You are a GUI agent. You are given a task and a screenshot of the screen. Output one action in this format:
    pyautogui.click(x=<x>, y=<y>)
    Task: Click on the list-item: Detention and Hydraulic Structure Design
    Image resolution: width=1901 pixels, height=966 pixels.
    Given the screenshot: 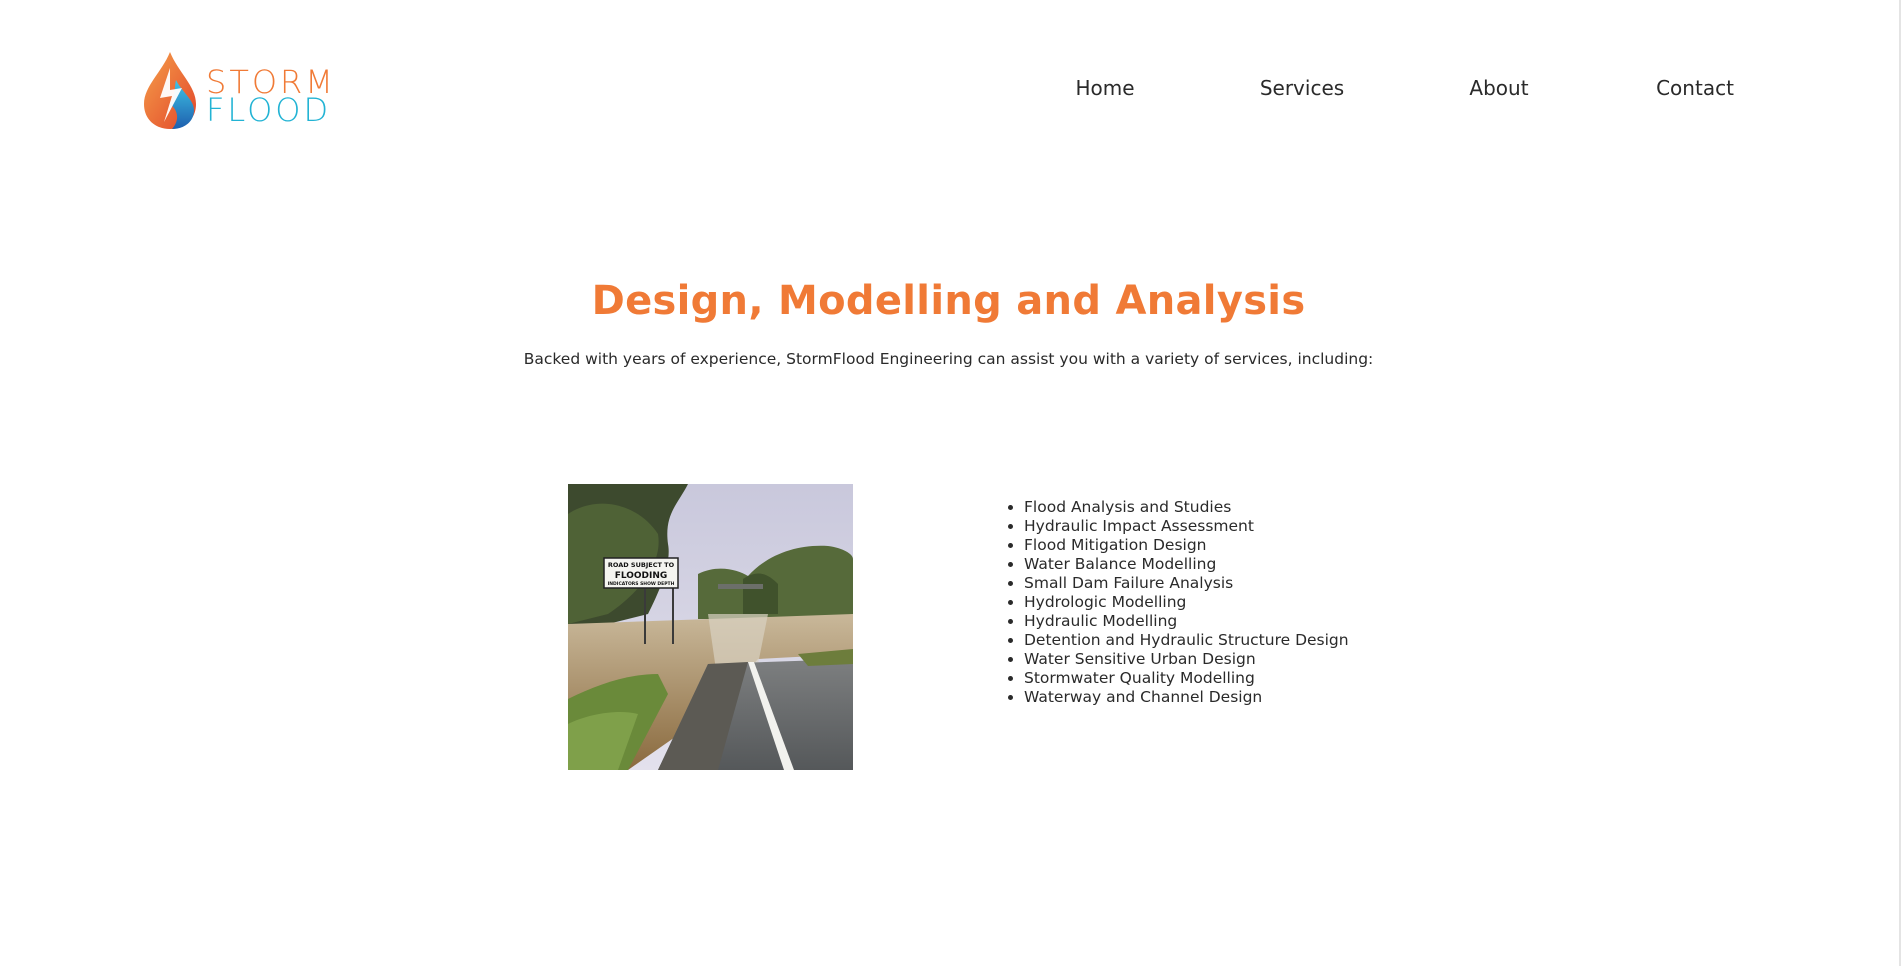 What is the action you would take?
    pyautogui.click(x=1186, y=640)
    